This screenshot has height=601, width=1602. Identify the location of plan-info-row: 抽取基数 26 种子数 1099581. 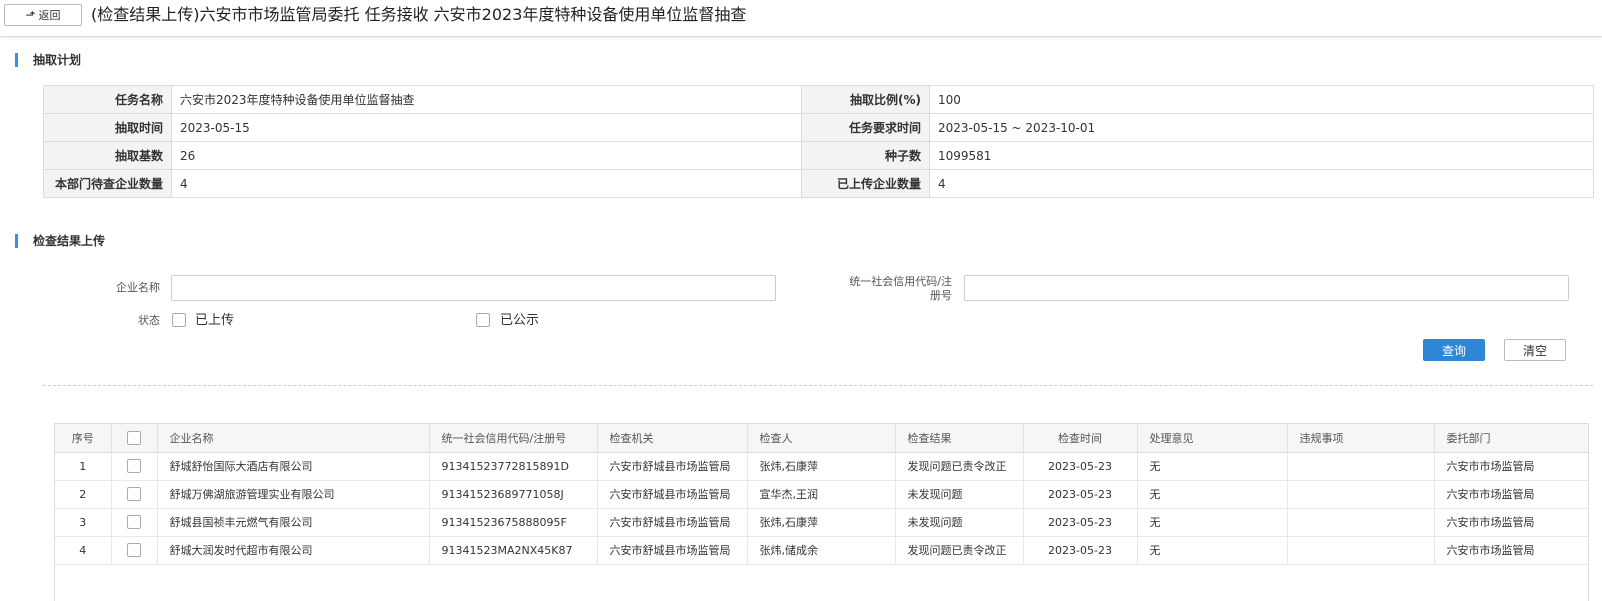
(818, 155).